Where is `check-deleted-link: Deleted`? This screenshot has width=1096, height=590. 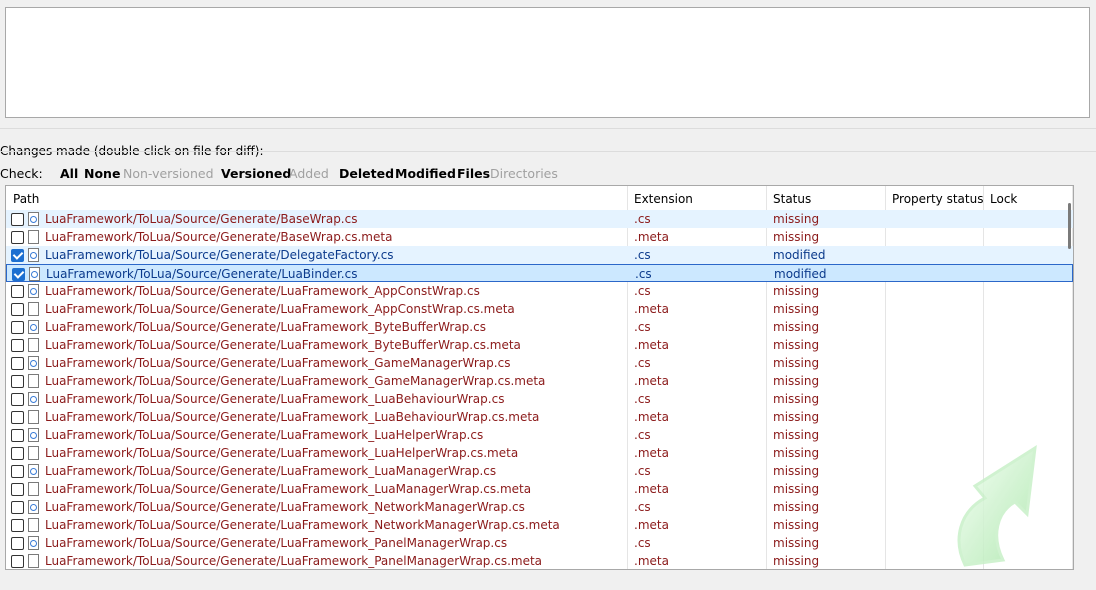 check-deleted-link: Deleted is located at coordinates (366, 173).